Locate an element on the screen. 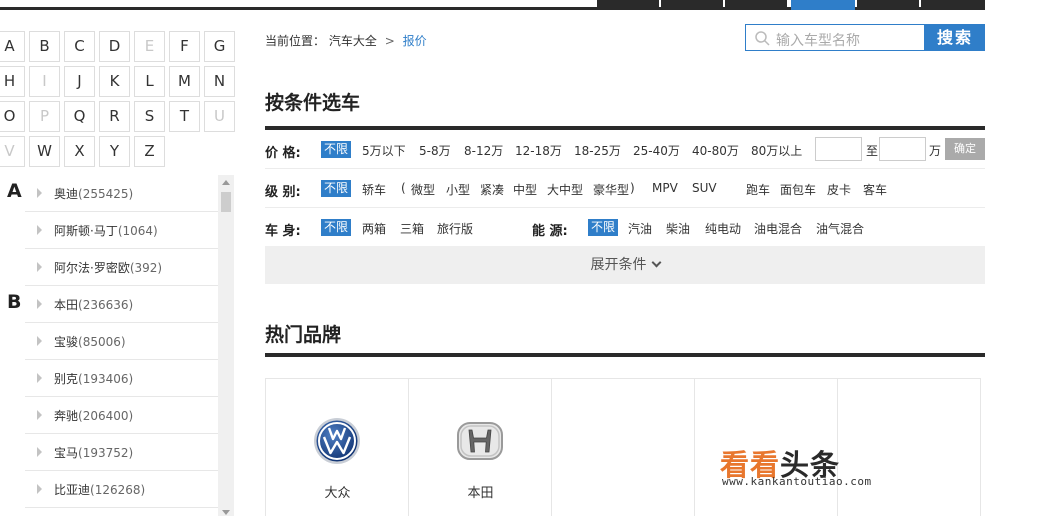 The height and width of the screenshot is (516, 1044). energy-option: 柴油 is located at coordinates (678, 228).